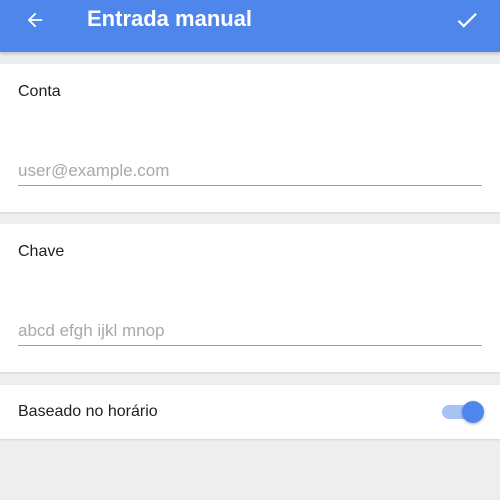 Image resolution: width=500 pixels, height=500 pixels. Describe the element at coordinates (170, 18) in the screenshot. I see `page-title: Entrada manual` at that location.